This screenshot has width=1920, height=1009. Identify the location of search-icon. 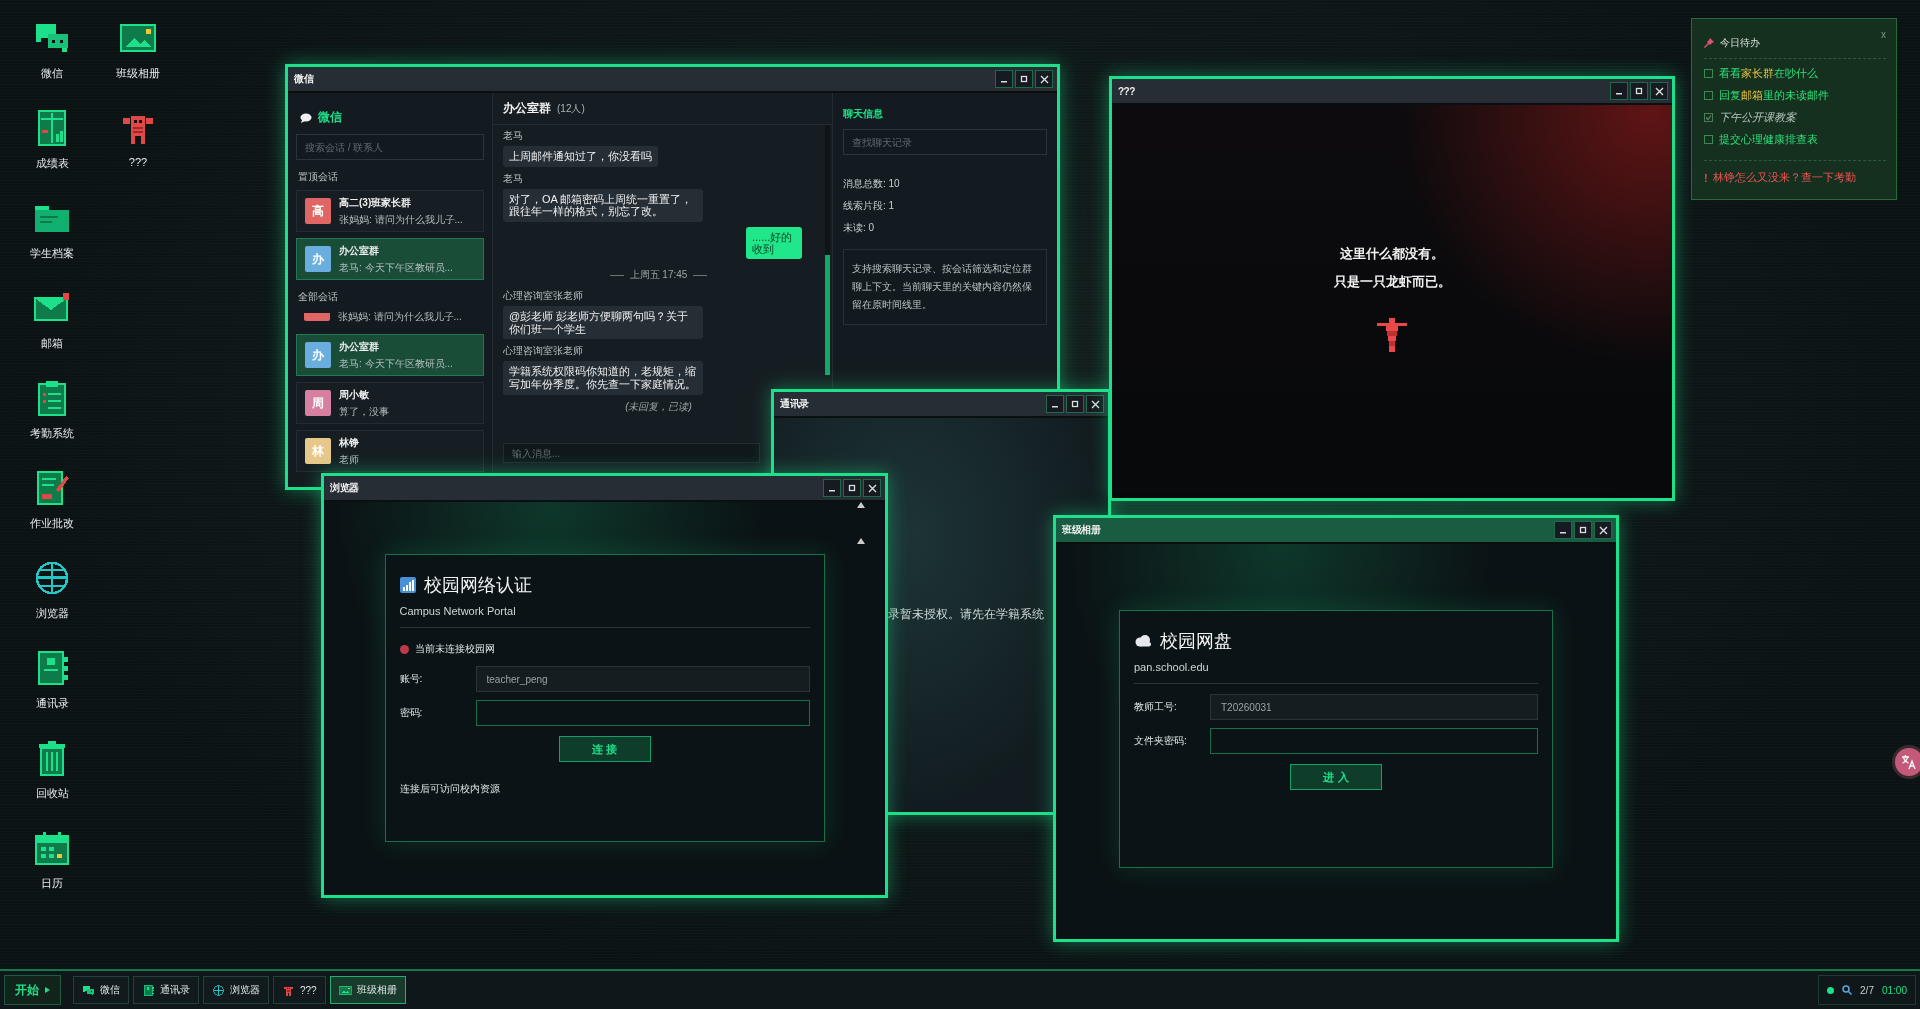
(1847, 990).